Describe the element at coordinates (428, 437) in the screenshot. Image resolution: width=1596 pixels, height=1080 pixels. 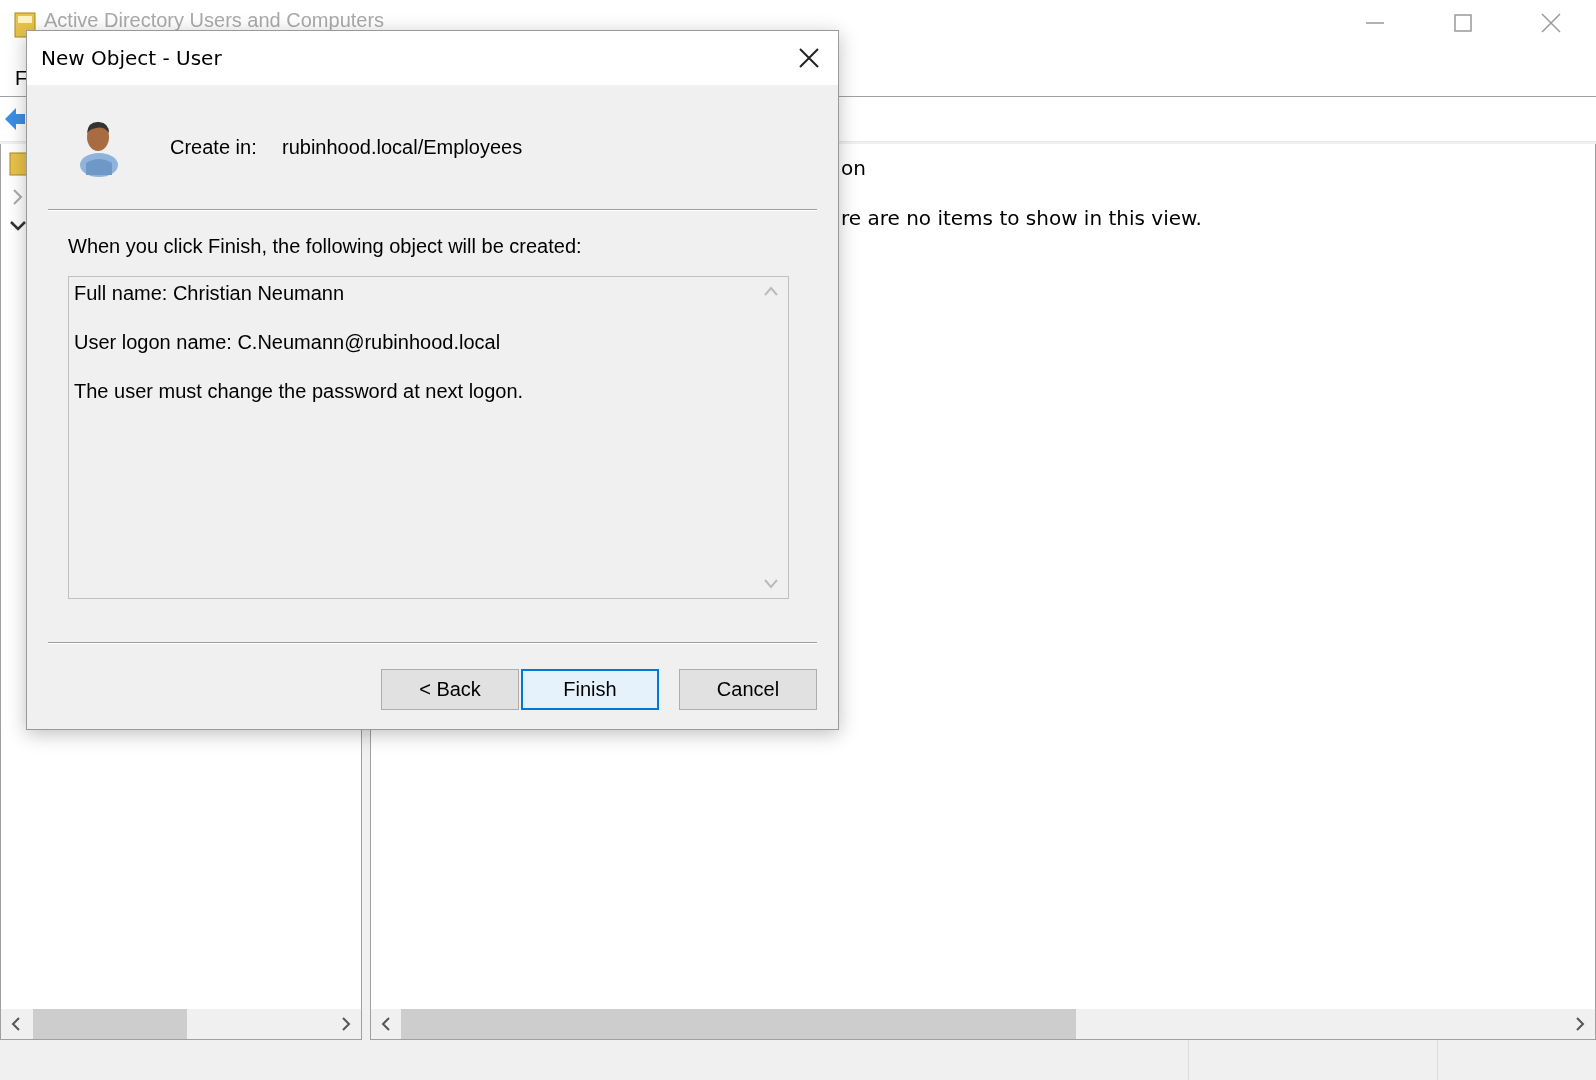
I see `summary-box: Full name: Christian Neumann User logon name: C.Neumann@rubinhood.local The user must change the password at next logon.` at that location.